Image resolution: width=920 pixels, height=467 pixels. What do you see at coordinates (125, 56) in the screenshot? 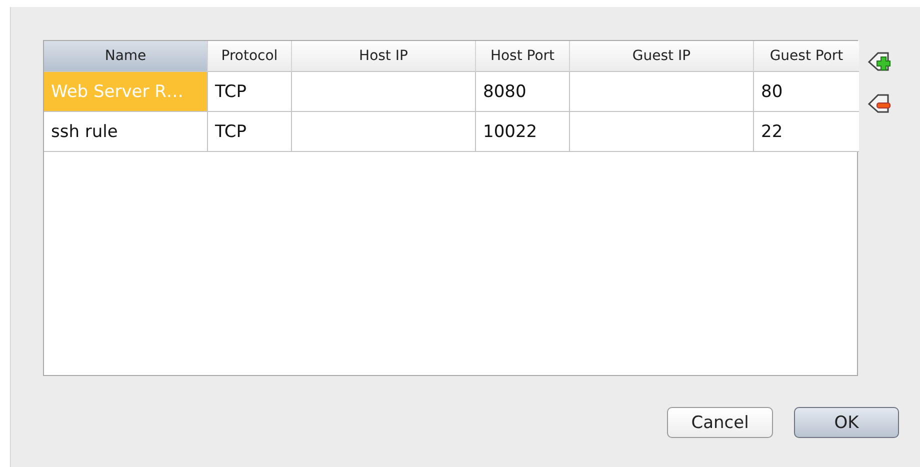
I see `column-header: Name` at bounding box center [125, 56].